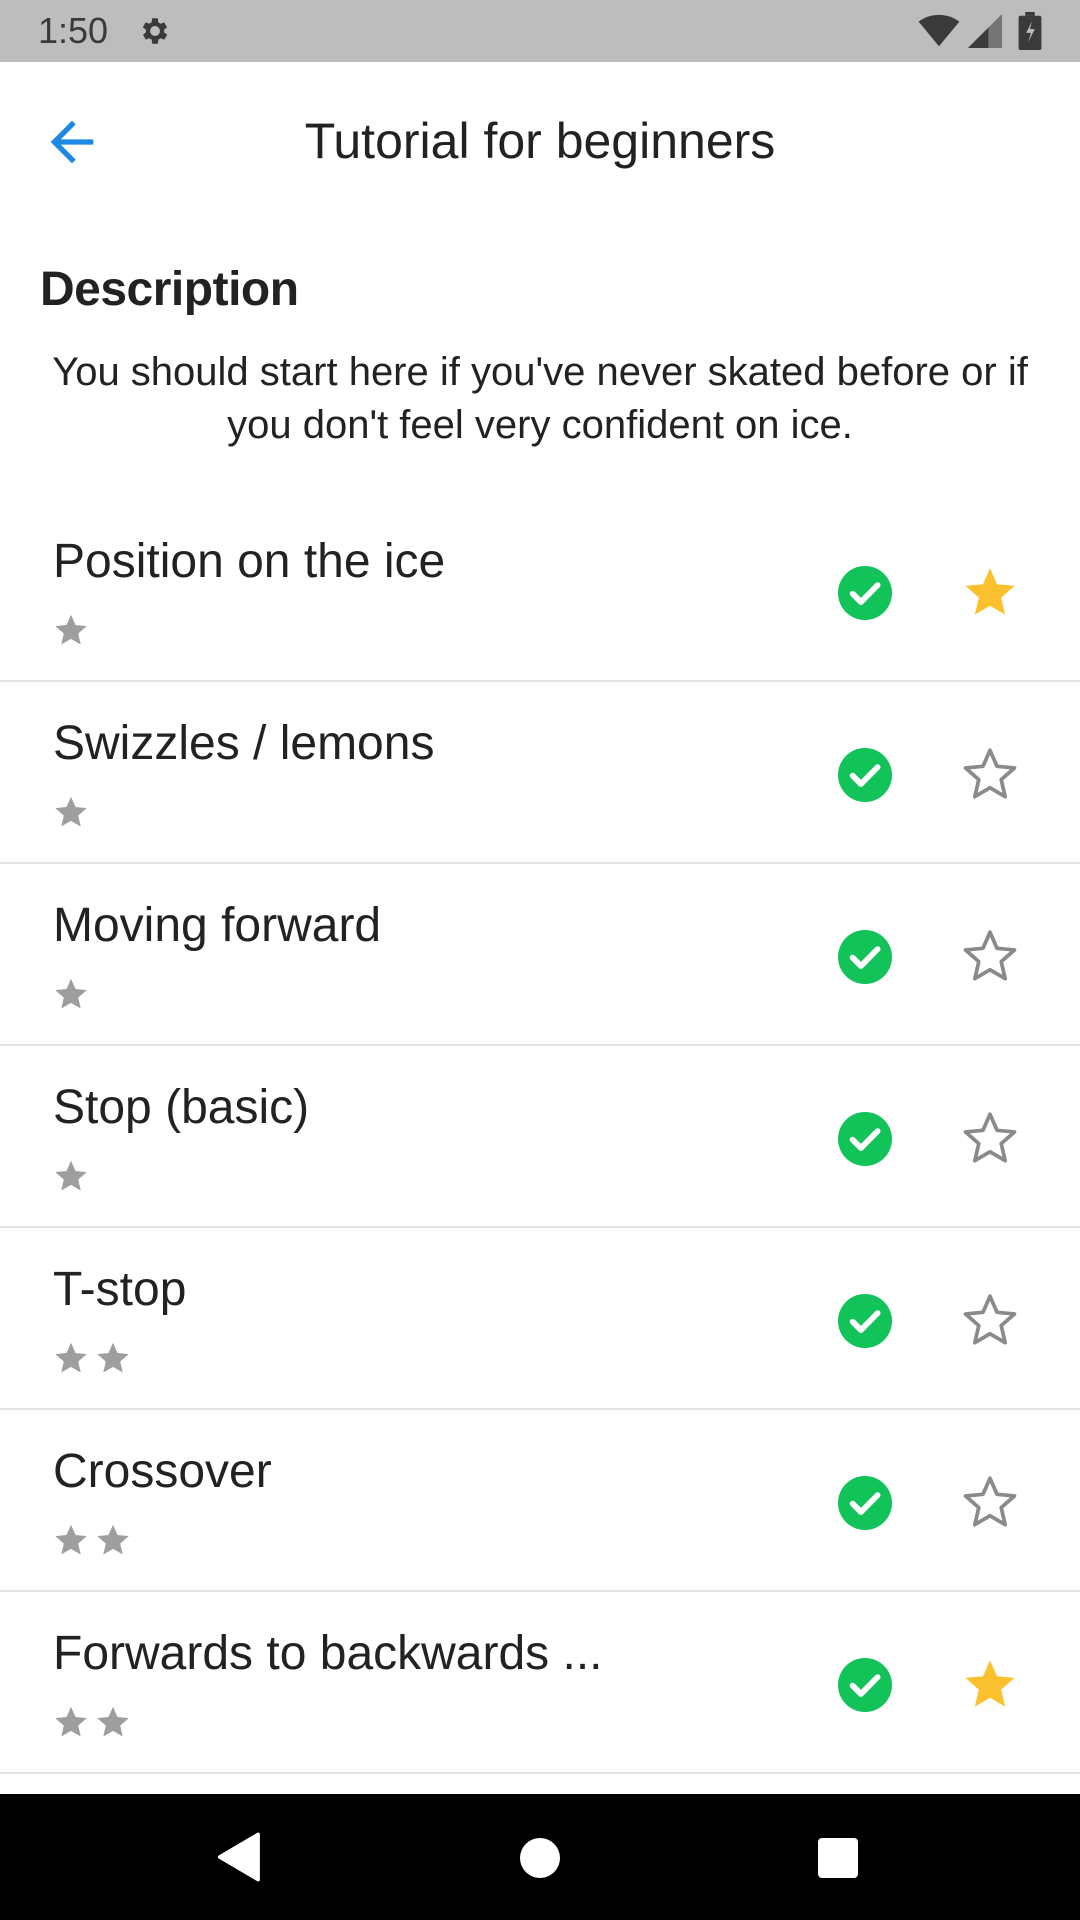  What do you see at coordinates (838, 1858) in the screenshot?
I see `nav-recents-icon` at bounding box center [838, 1858].